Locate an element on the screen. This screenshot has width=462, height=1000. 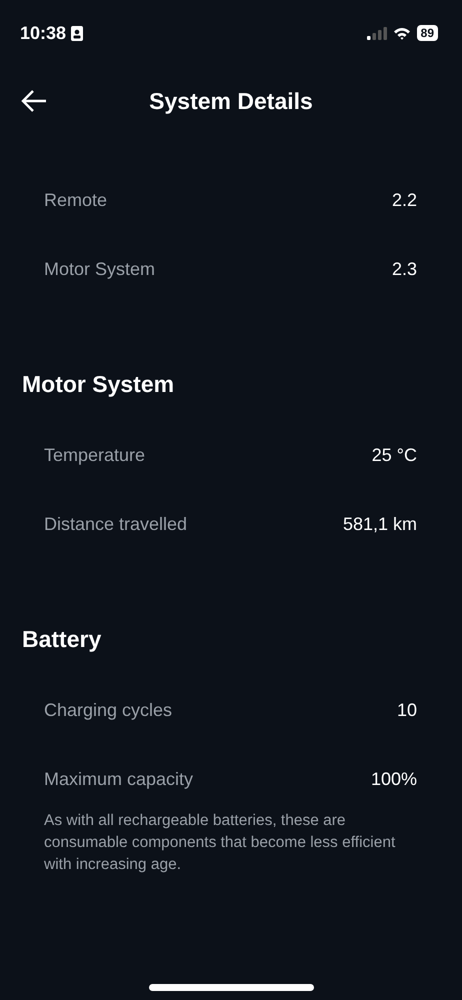
row-label: Maximum capacity is located at coordinates (119, 779).